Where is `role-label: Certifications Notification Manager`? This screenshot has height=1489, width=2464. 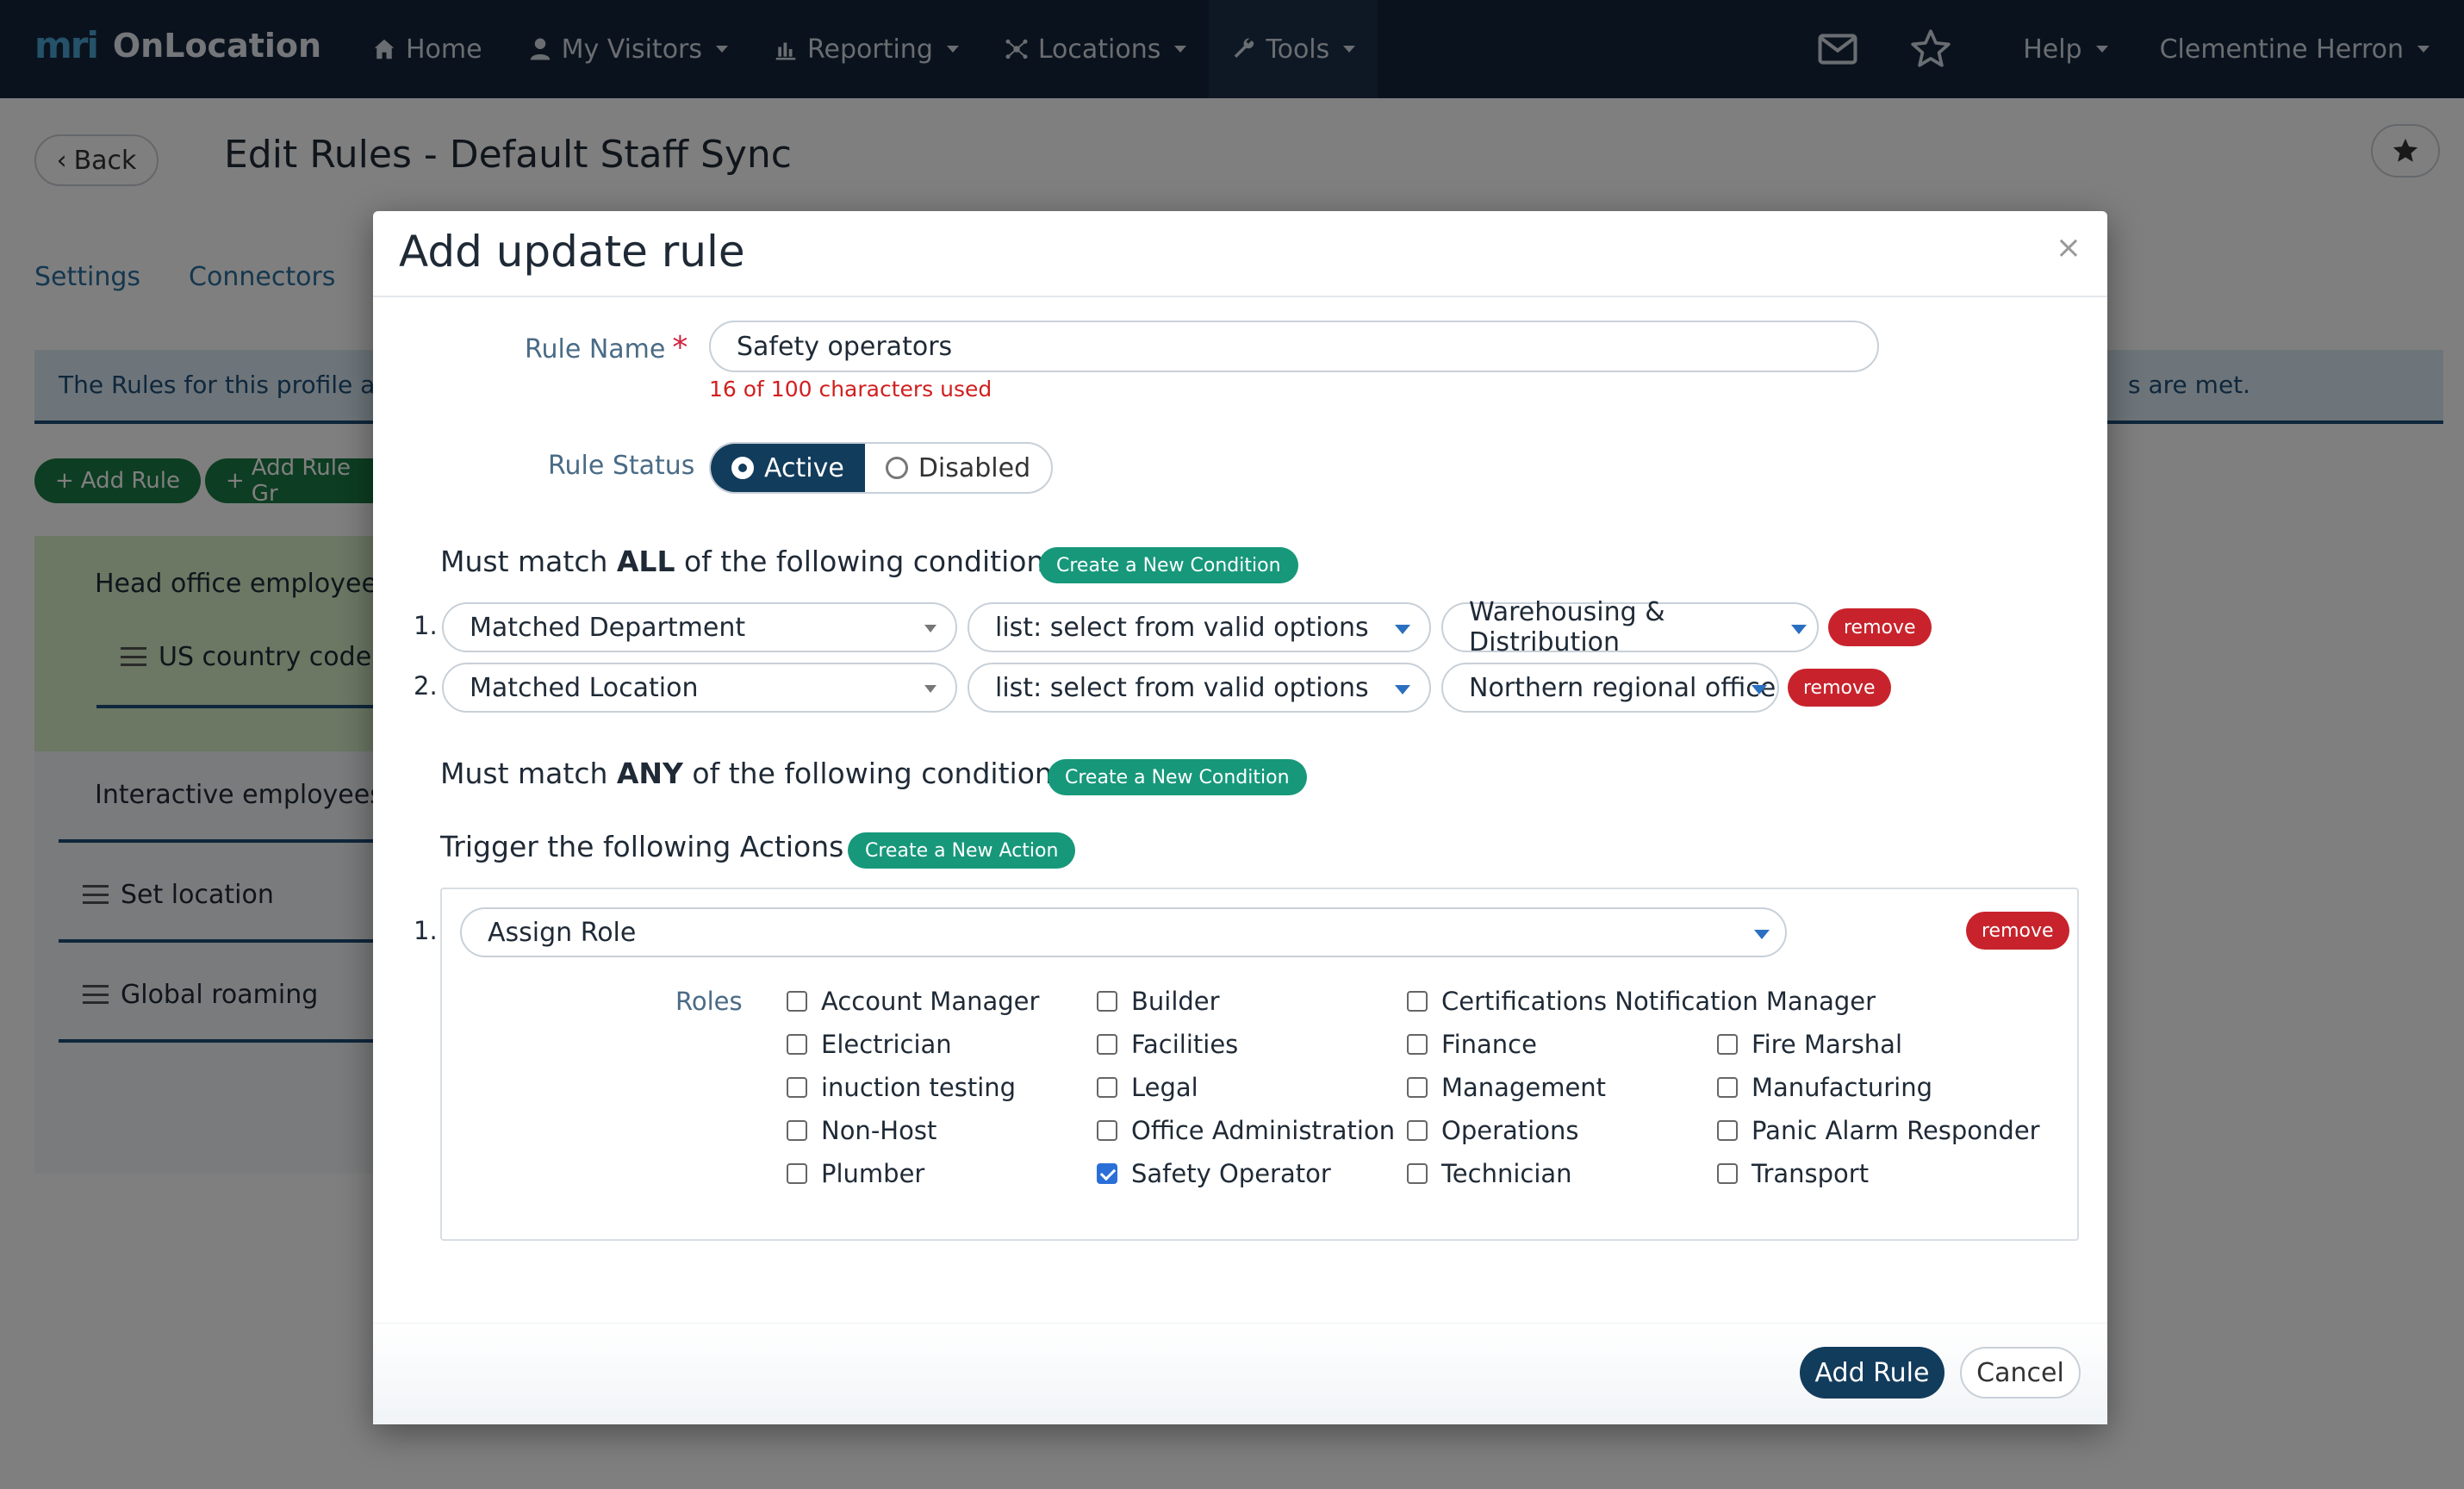
role-label: Certifications Notification Manager is located at coordinates (1659, 1001).